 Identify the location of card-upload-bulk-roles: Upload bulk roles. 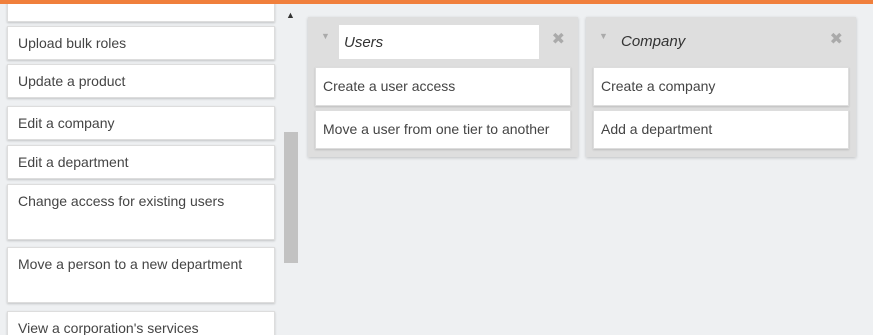
(141, 43).